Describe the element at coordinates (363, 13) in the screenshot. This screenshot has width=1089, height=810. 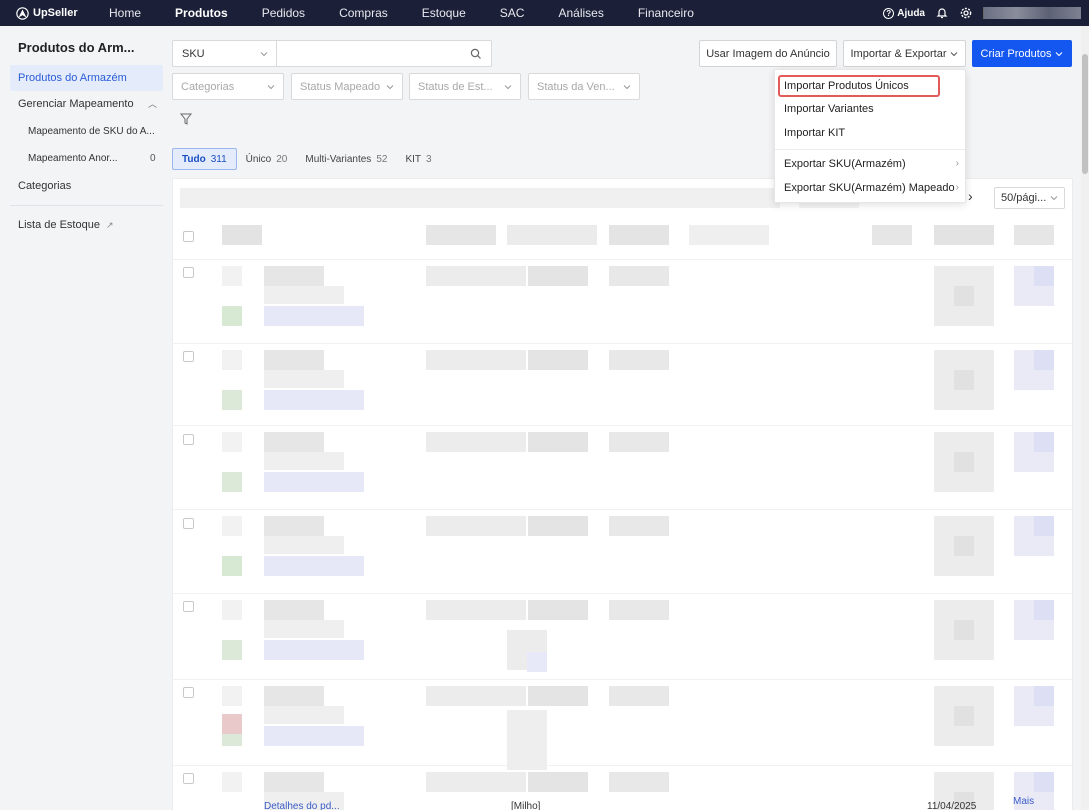
I see `nav-compras: Compras` at that location.